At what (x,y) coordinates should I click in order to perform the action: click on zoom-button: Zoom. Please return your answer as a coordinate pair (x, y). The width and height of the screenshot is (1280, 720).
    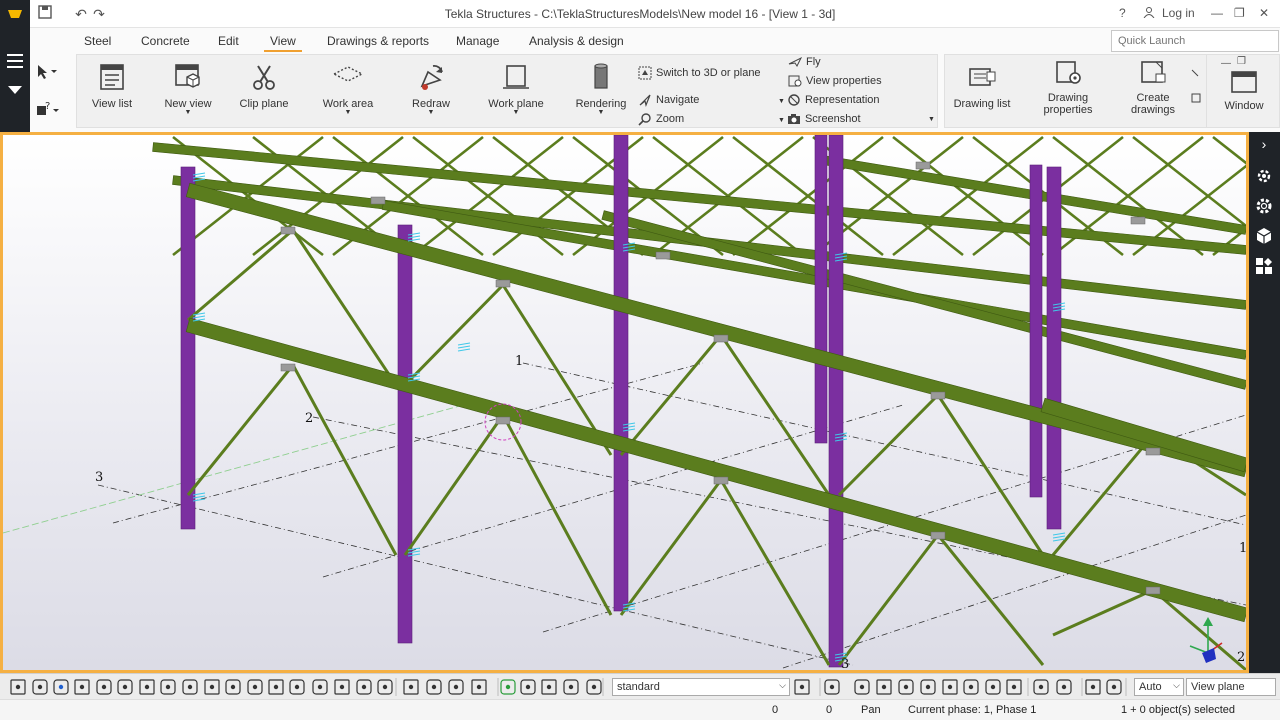
    Looking at the image, I should click on (661, 119).